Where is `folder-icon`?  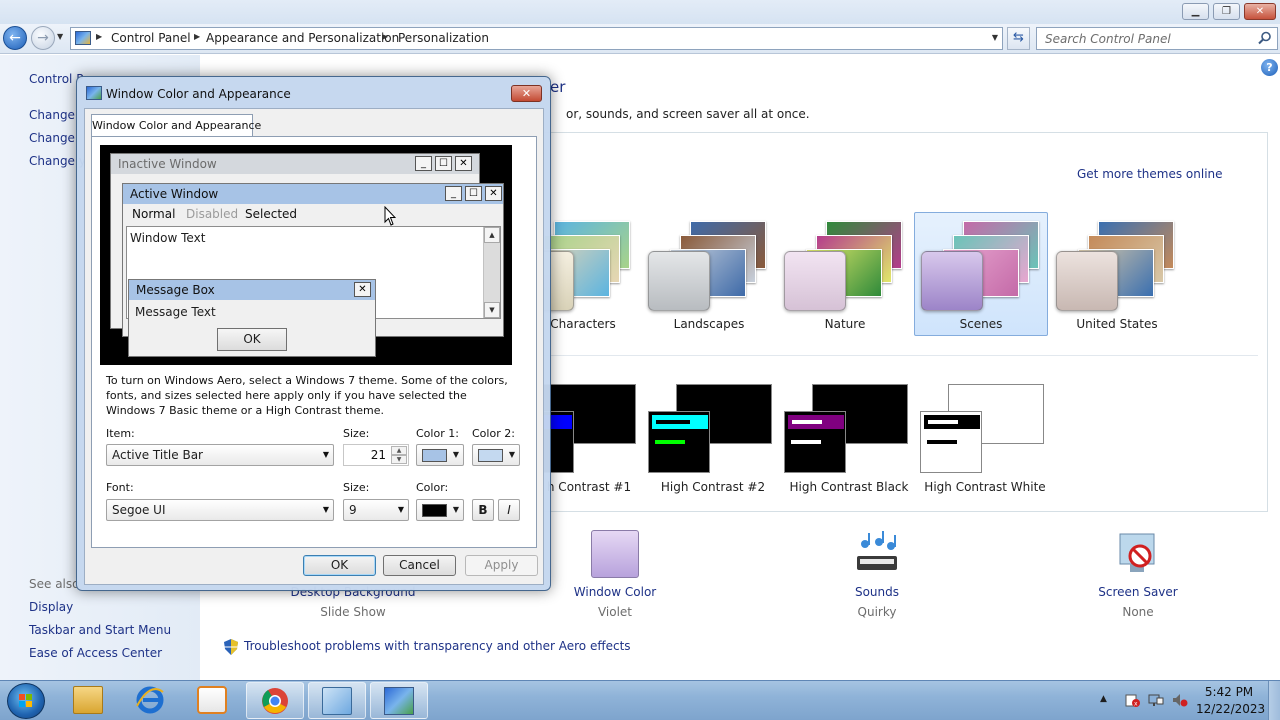 folder-icon is located at coordinates (88, 700).